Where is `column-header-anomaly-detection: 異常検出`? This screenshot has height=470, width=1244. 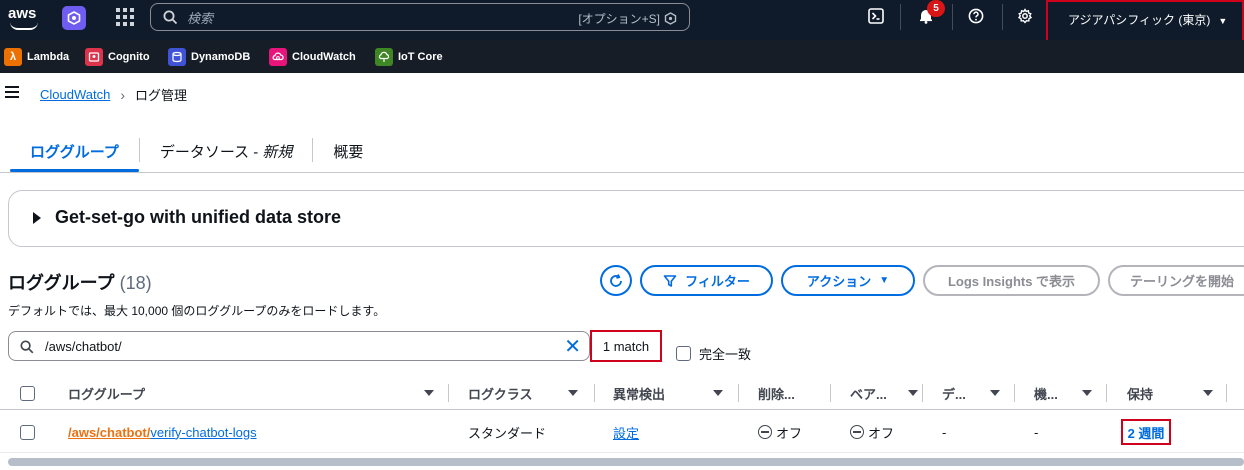
column-header-anomaly-detection: 異常検出 is located at coordinates (673, 393).